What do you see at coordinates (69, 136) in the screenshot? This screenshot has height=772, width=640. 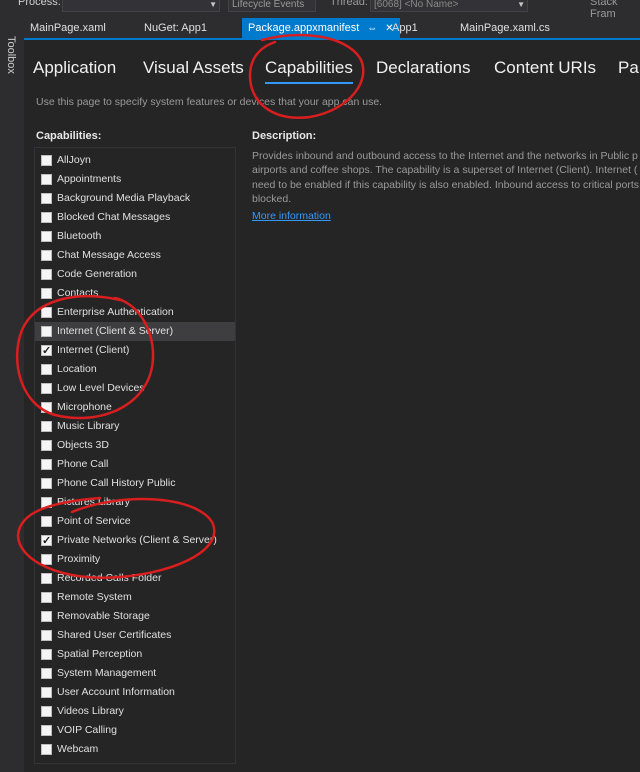 I see `capabilities-heading: Capabilities:` at bounding box center [69, 136].